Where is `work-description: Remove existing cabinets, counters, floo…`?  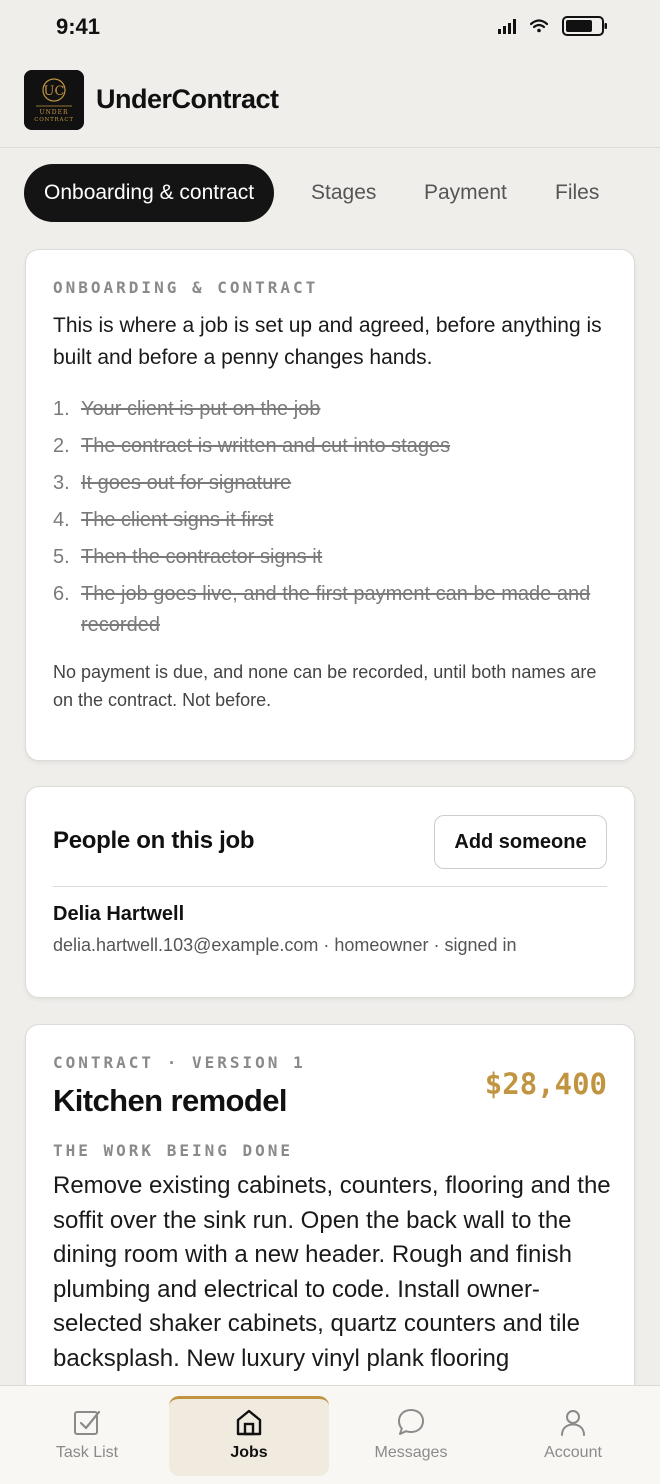 work-description: Remove existing cabinets, counters, floo… is located at coordinates (332, 1272).